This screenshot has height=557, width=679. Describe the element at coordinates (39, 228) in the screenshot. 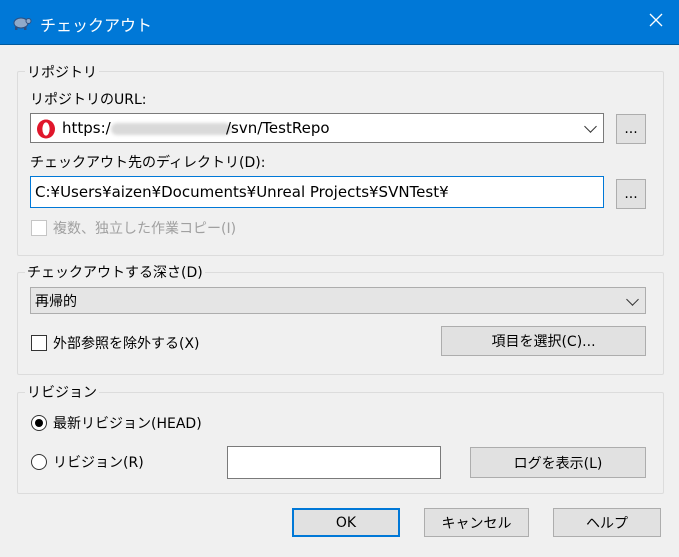

I see `multi-copy-checkbox` at that location.